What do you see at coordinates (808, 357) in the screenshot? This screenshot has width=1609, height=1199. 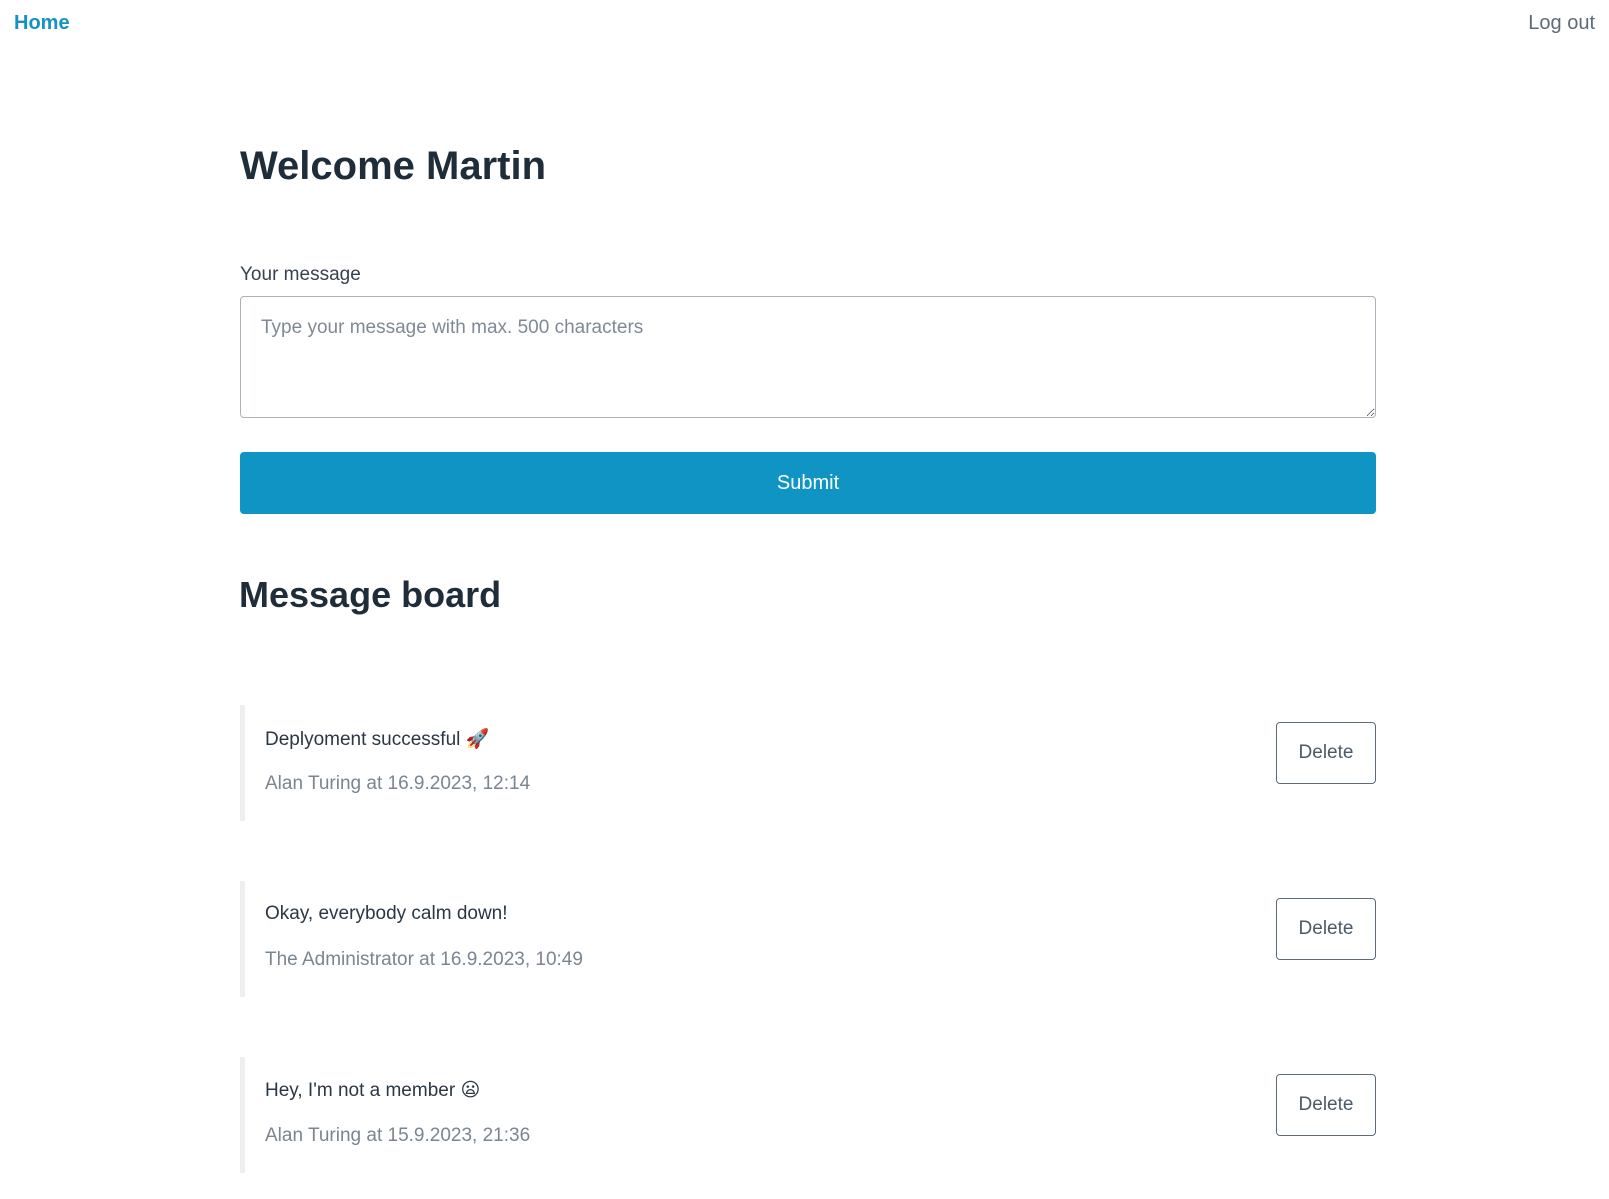 I see `message-input` at bounding box center [808, 357].